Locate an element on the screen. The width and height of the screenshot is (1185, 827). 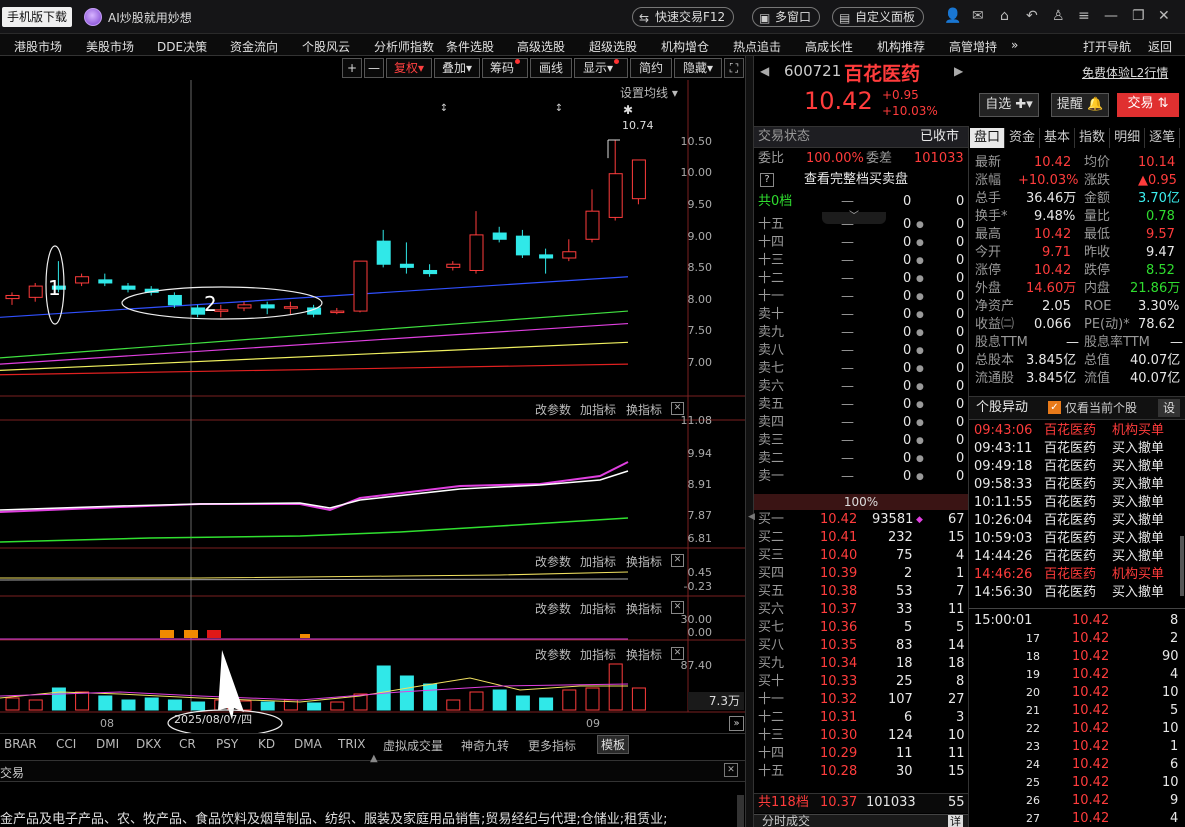
restore-icon: ❐ is located at coordinates (1138, 16).